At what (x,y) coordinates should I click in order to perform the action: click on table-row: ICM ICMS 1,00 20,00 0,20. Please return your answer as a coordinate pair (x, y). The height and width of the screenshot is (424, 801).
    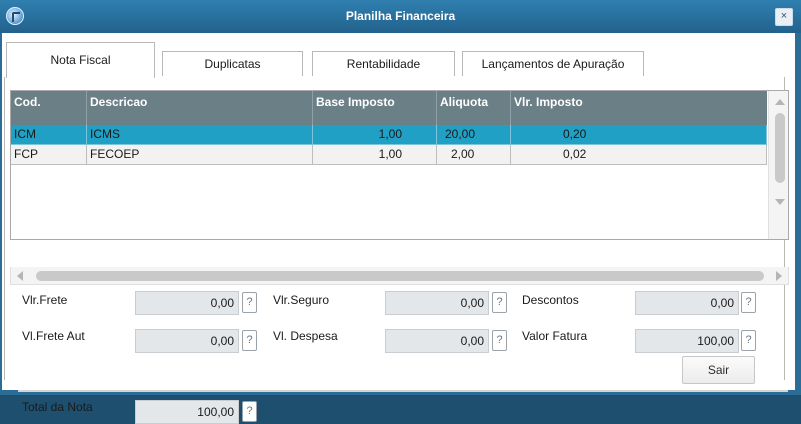
    Looking at the image, I should click on (389, 135).